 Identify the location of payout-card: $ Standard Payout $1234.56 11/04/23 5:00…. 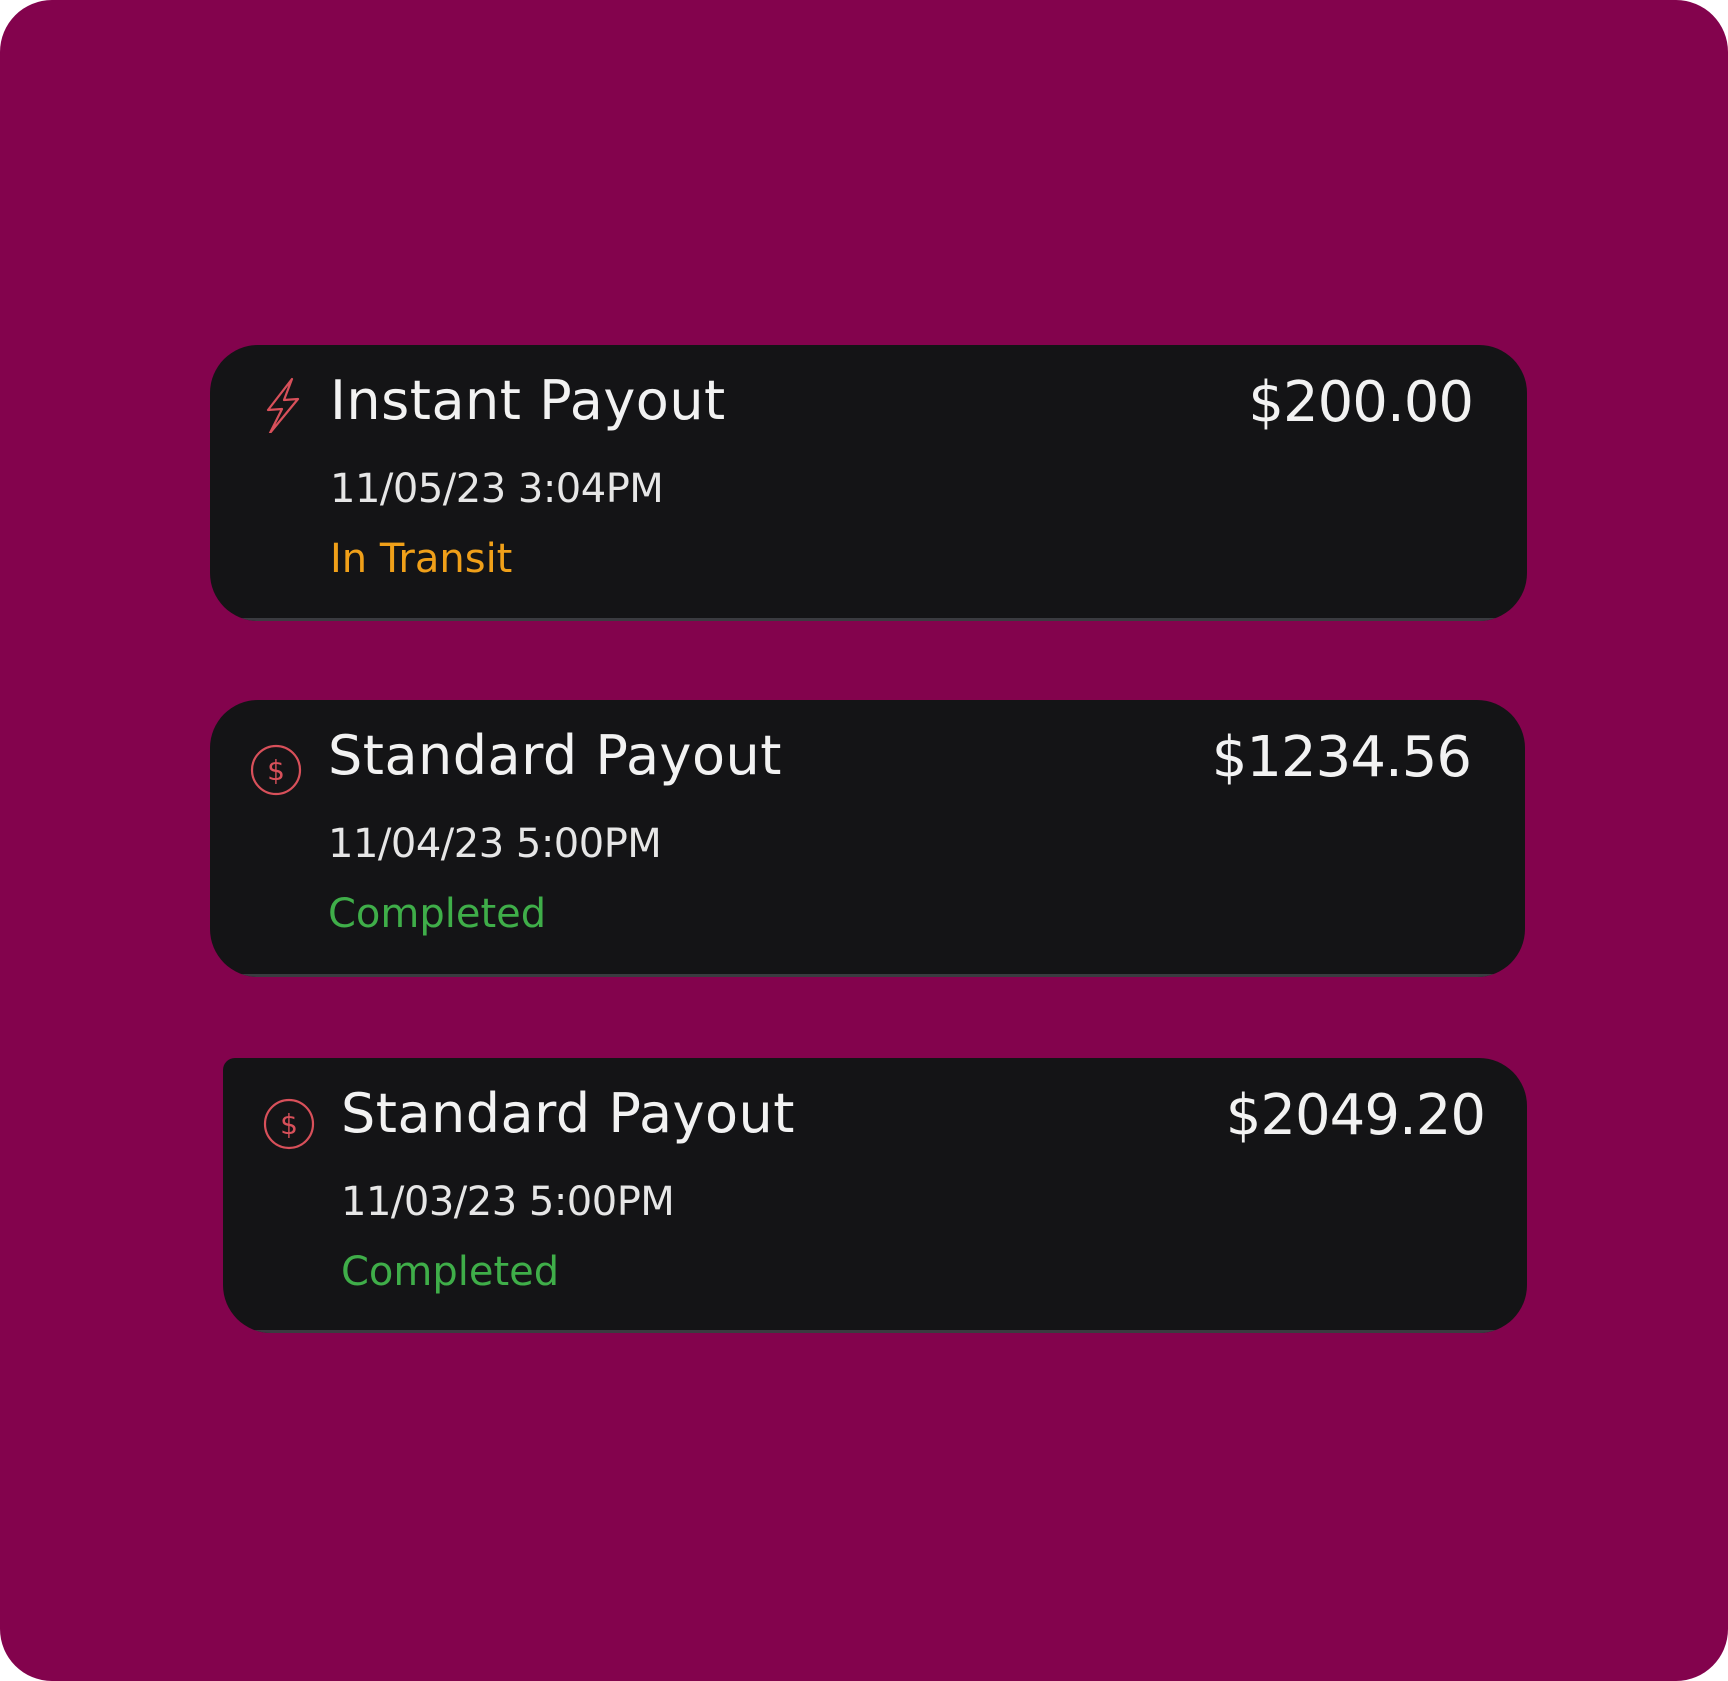
(867, 838).